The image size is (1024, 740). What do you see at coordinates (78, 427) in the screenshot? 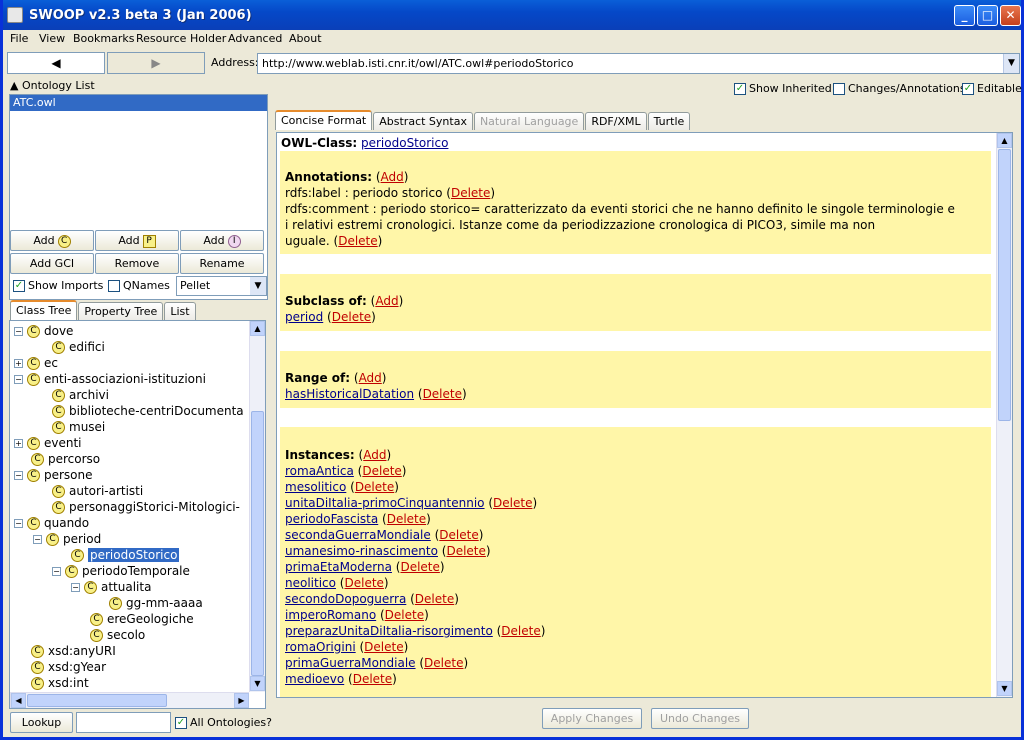
I see `tree-node: Cmusei` at bounding box center [78, 427].